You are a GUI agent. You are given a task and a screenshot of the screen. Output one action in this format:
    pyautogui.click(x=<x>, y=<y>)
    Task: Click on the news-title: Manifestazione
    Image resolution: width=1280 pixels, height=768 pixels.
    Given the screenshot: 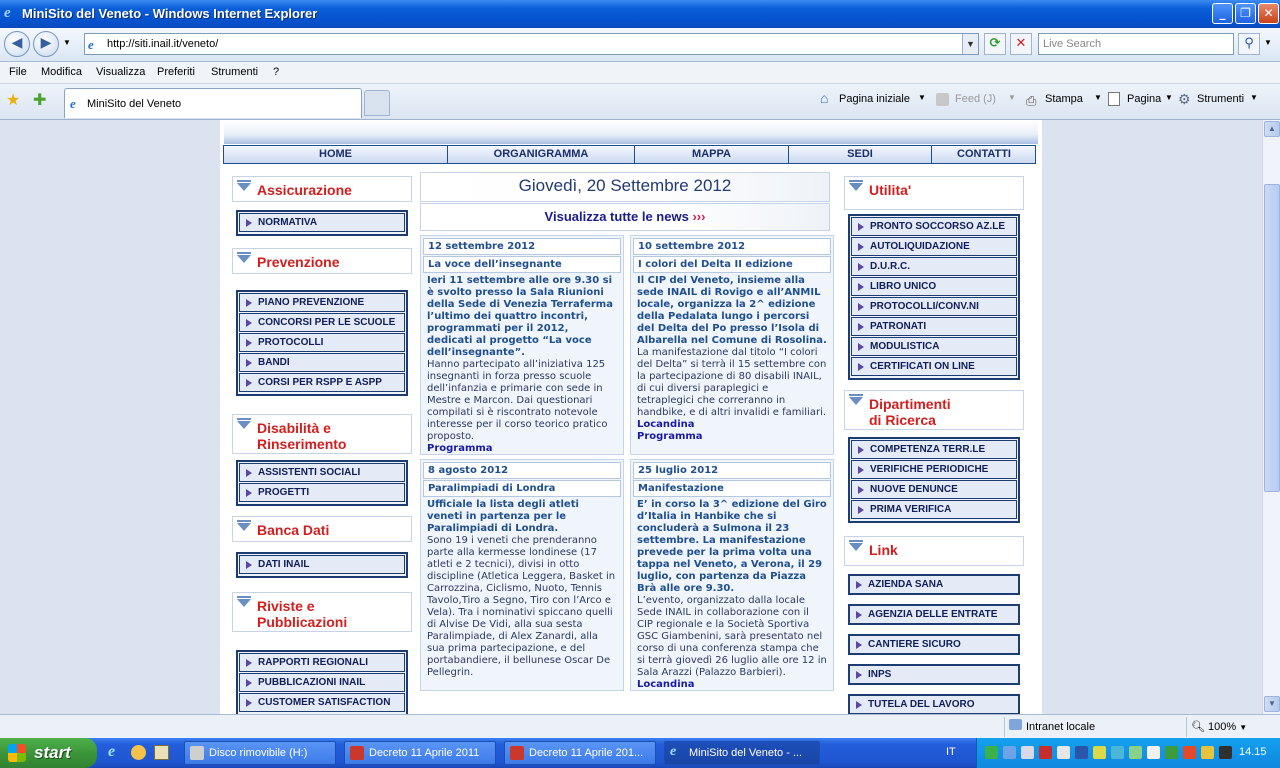 What is the action you would take?
    pyautogui.click(x=732, y=488)
    